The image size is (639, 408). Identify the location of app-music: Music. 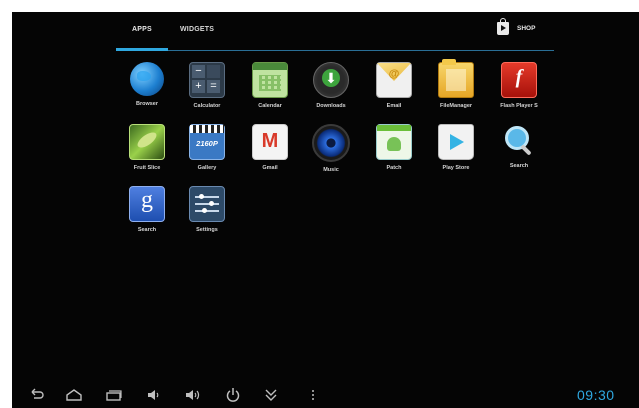
(331, 148).